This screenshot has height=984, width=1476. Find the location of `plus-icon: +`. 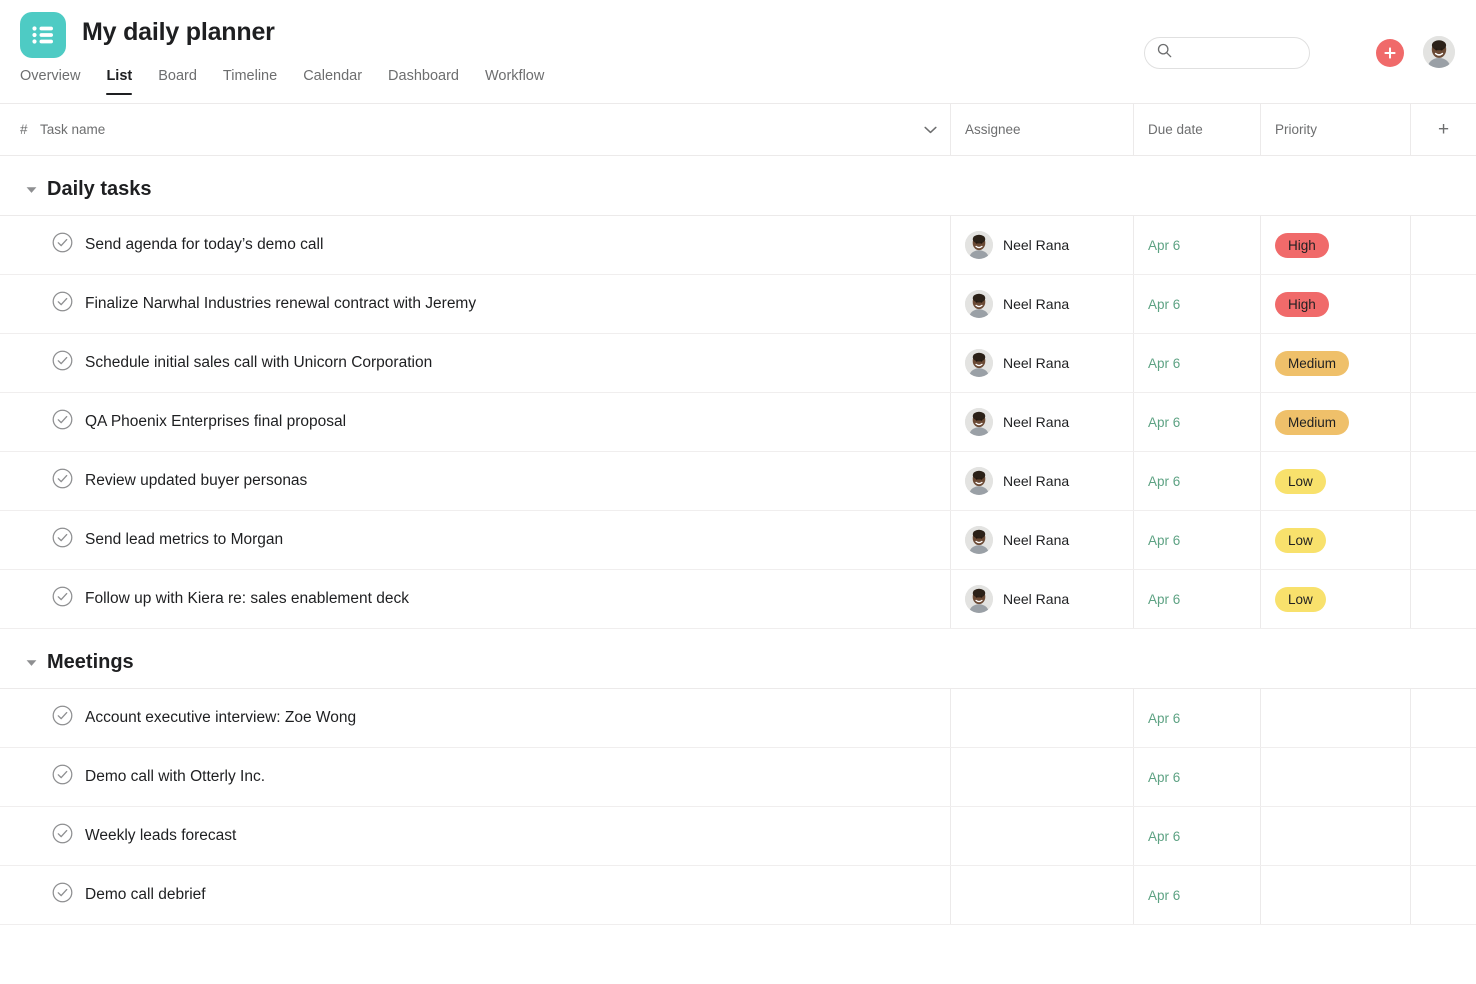

plus-icon: + is located at coordinates (1443, 129).